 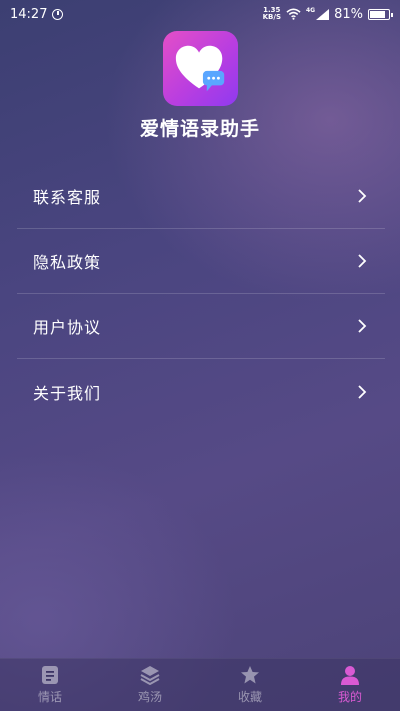 I want to click on net-speed: 1.35 KB/S, so click(x=272, y=14).